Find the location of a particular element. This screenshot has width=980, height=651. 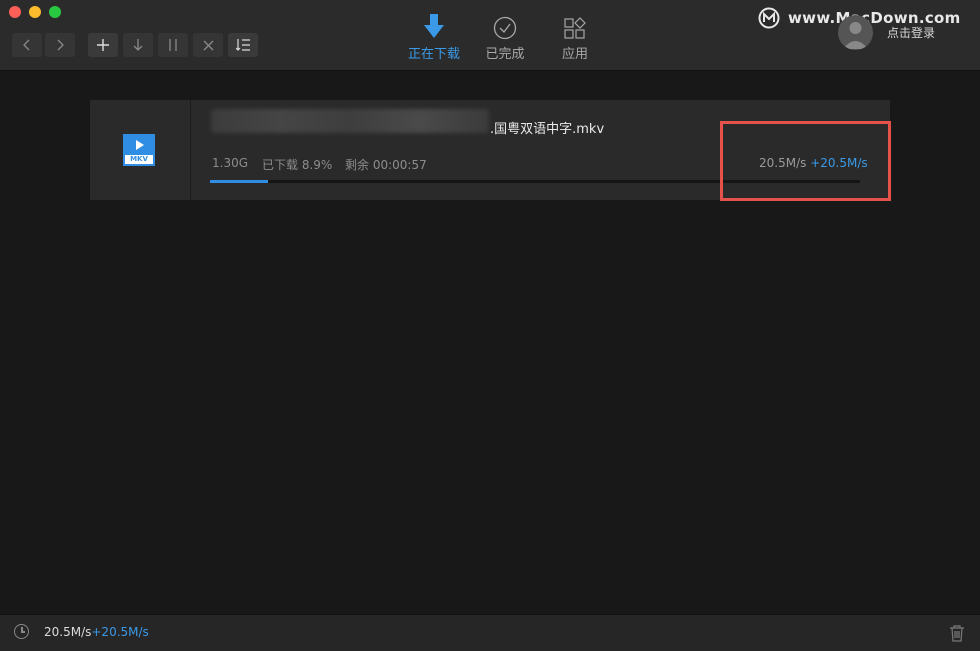

macdown-logo-icon is located at coordinates (769, 18).